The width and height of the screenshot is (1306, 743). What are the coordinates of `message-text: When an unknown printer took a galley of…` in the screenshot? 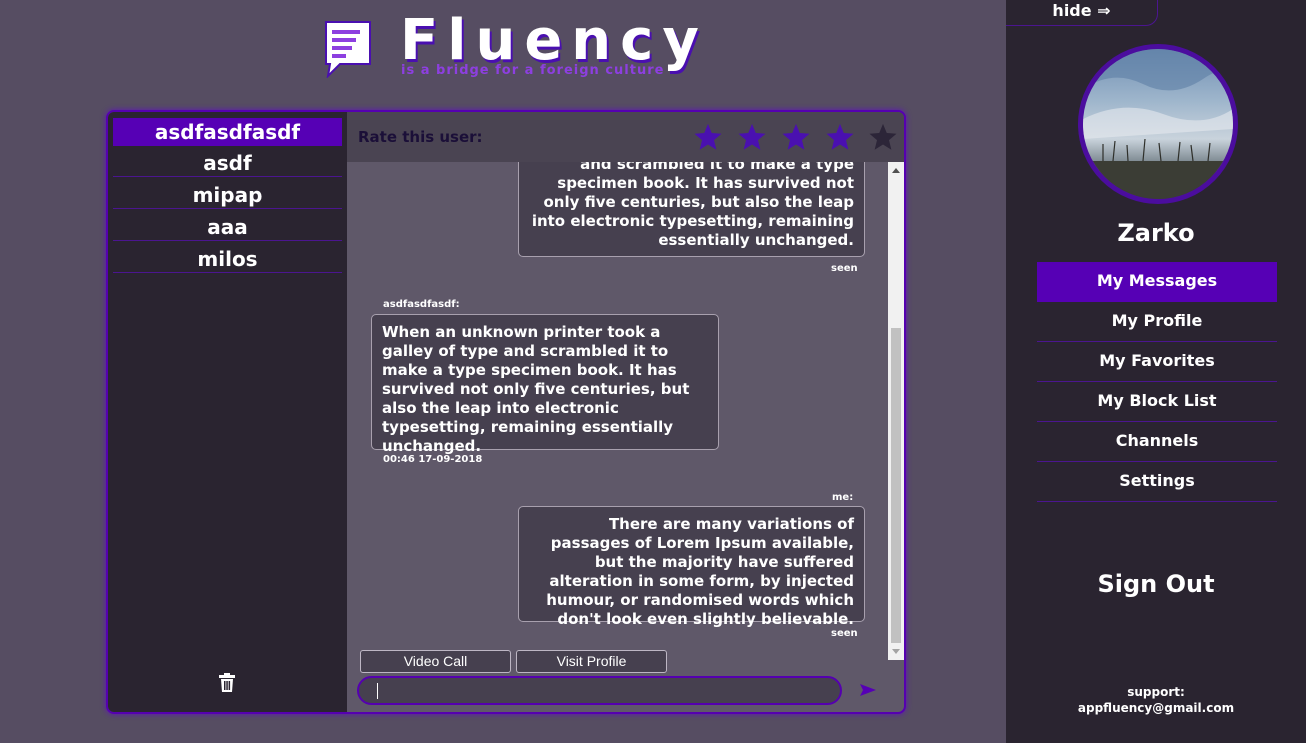 It's located at (536, 389).